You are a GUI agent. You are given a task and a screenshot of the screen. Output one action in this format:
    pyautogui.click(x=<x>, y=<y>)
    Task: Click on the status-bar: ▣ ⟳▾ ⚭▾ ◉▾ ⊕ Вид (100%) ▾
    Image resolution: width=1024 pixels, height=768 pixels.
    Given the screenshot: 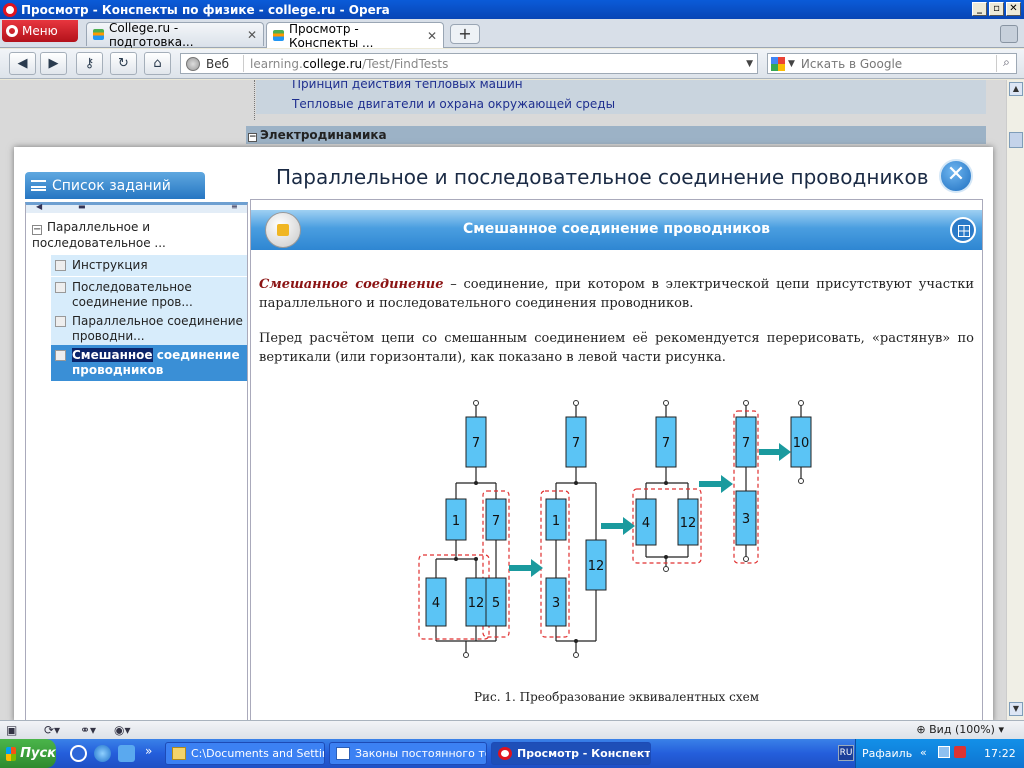 What is the action you would take?
    pyautogui.click(x=512, y=729)
    